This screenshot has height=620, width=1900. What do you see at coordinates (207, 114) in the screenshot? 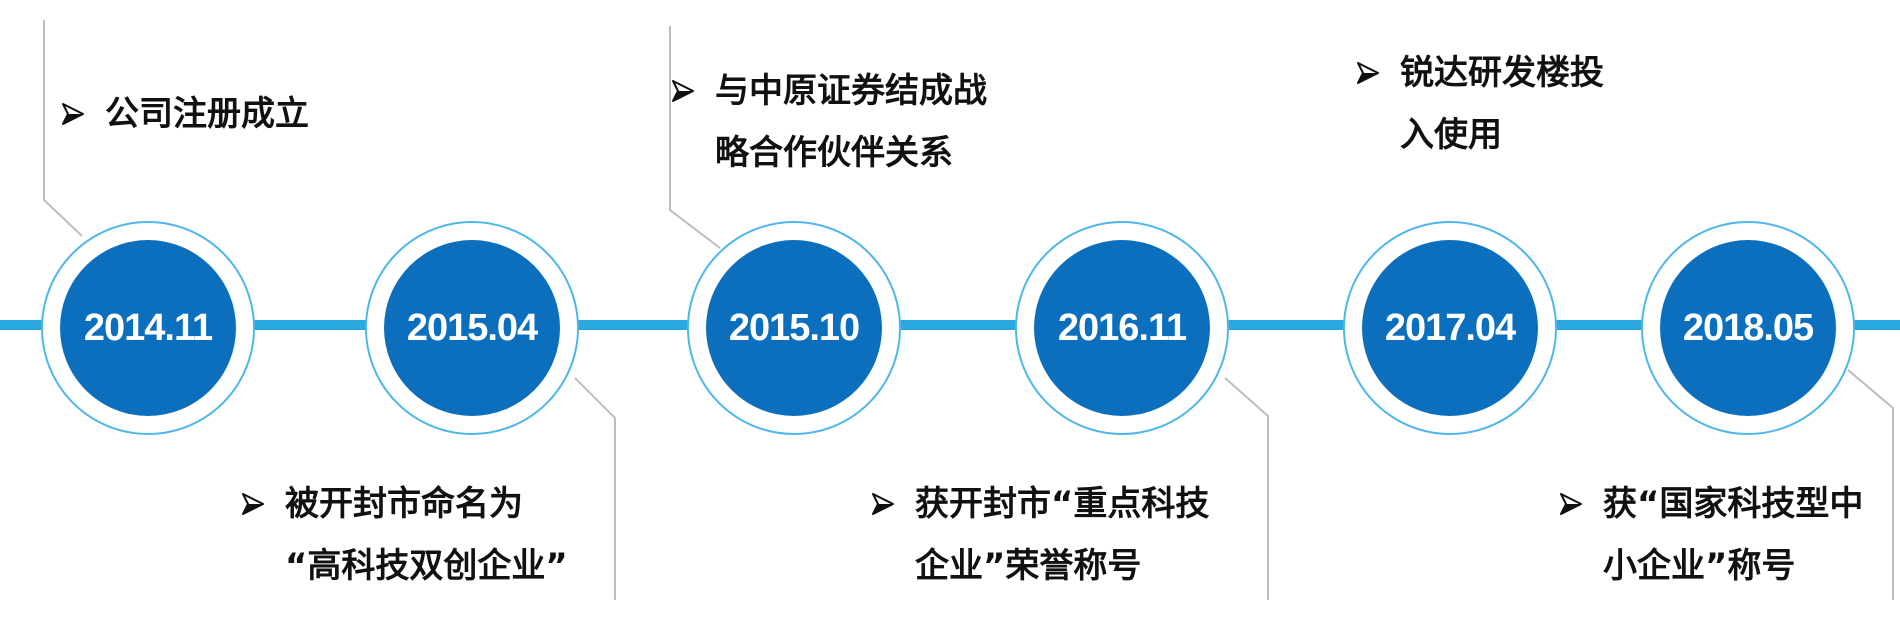
I see `milestone-event-text: 公司注册成立` at bounding box center [207, 114].